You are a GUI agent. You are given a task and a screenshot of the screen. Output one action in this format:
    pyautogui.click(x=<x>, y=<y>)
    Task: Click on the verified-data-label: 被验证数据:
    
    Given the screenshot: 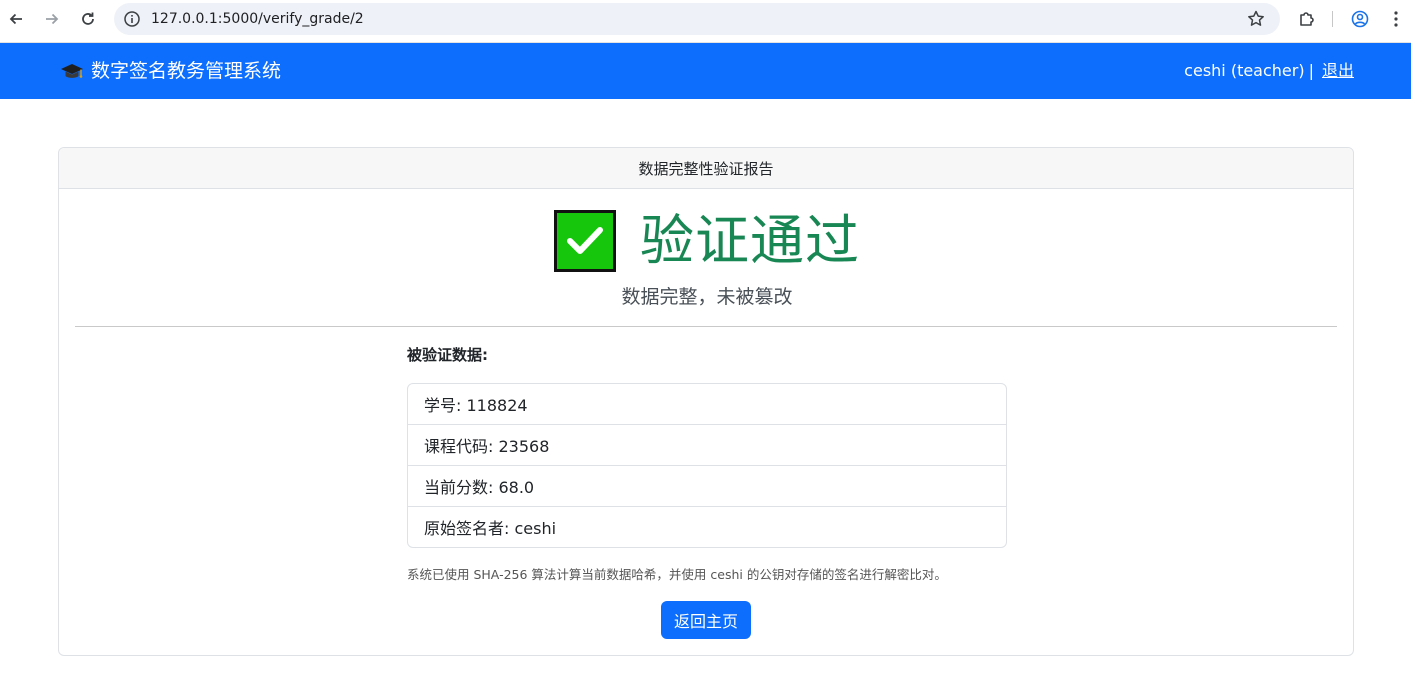 What is the action you would take?
    pyautogui.click(x=447, y=355)
    